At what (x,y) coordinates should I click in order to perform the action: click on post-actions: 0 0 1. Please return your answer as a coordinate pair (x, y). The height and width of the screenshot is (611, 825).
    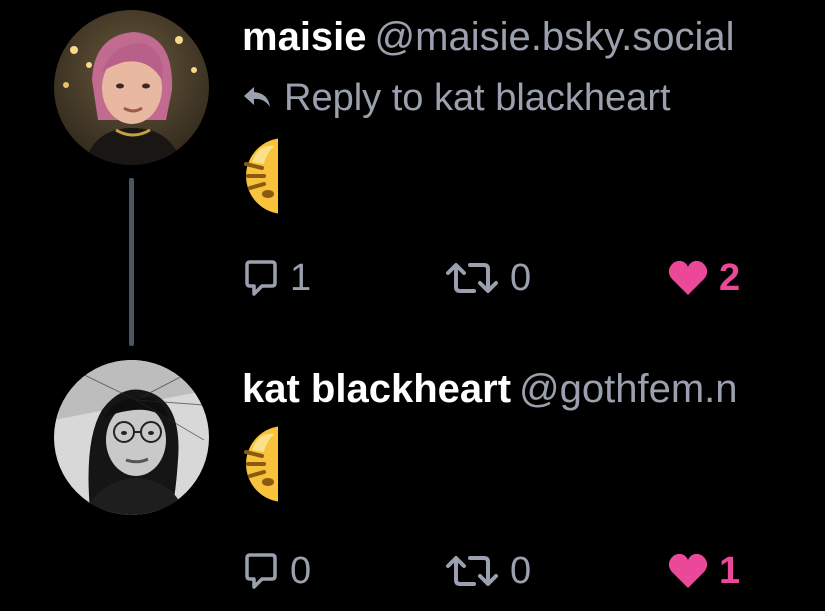
    Looking at the image, I should click on (522, 571).